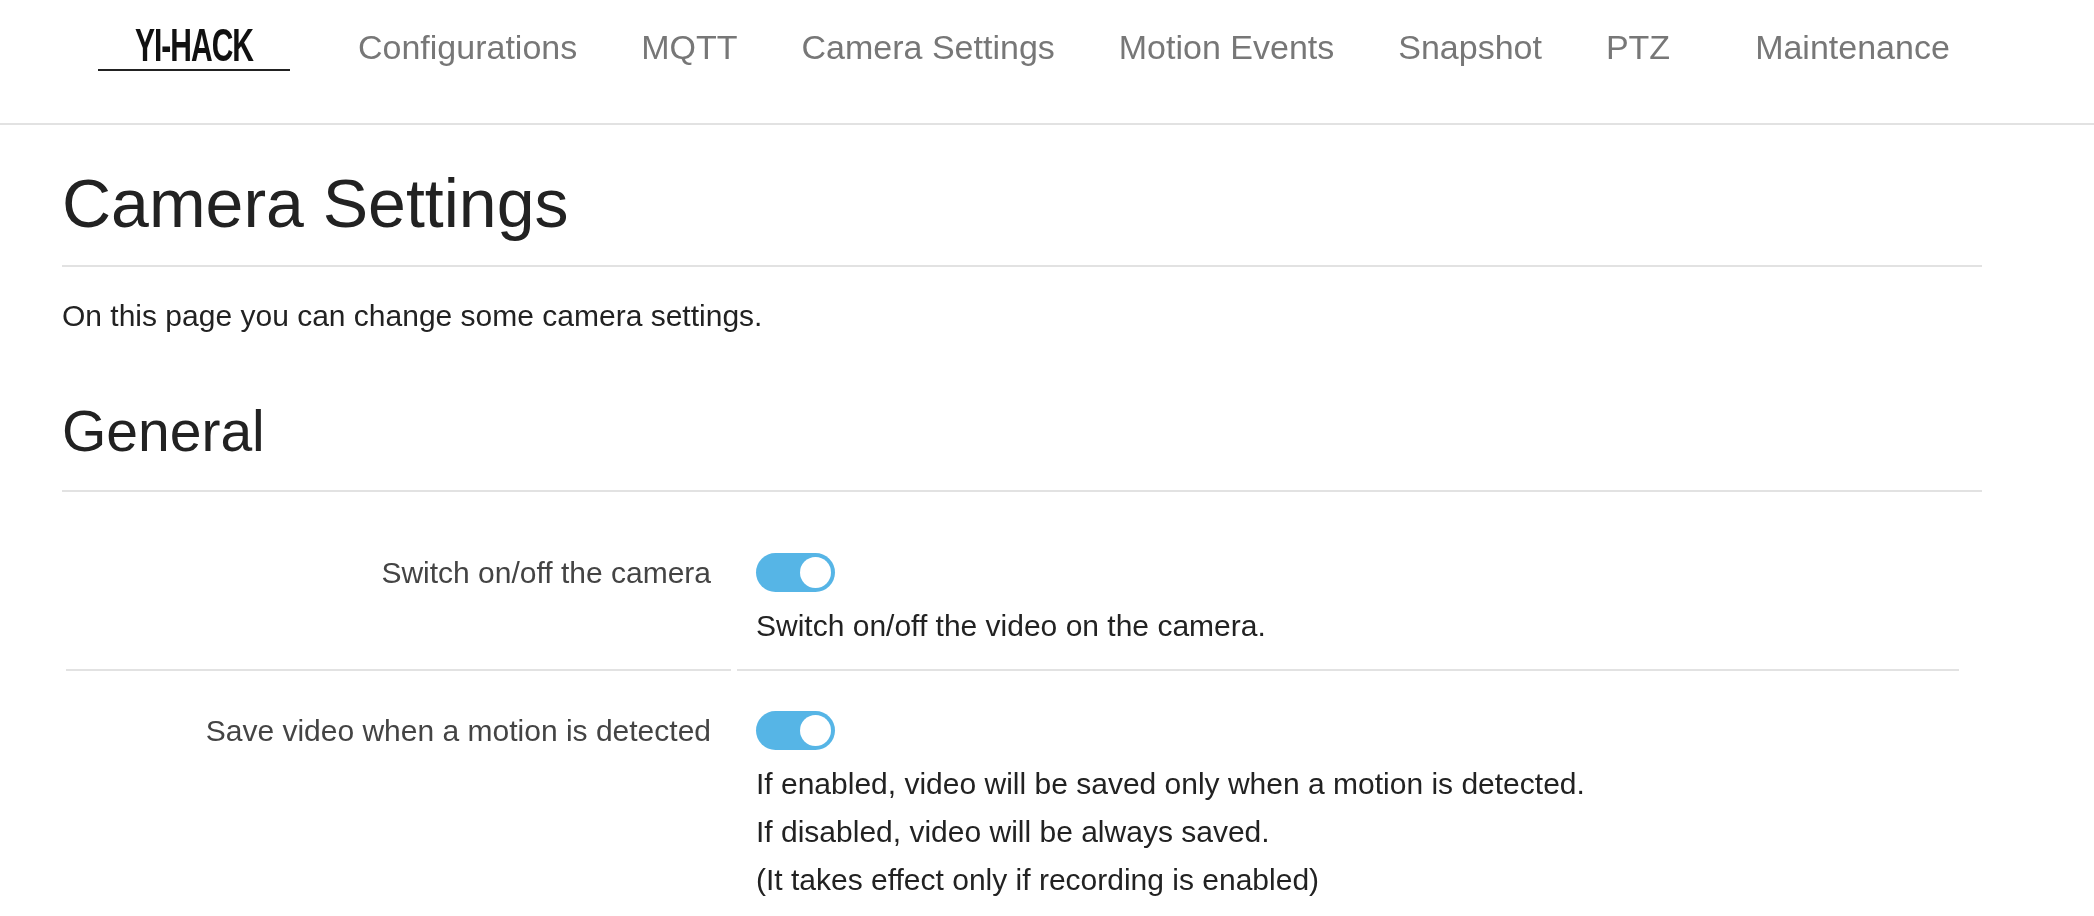  What do you see at coordinates (194, 46) in the screenshot?
I see `logo: YI-HACK` at bounding box center [194, 46].